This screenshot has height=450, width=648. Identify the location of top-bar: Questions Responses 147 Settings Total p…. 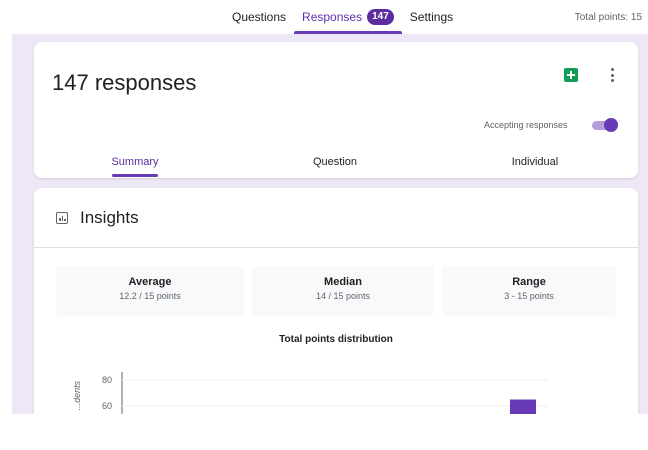
(324, 17).